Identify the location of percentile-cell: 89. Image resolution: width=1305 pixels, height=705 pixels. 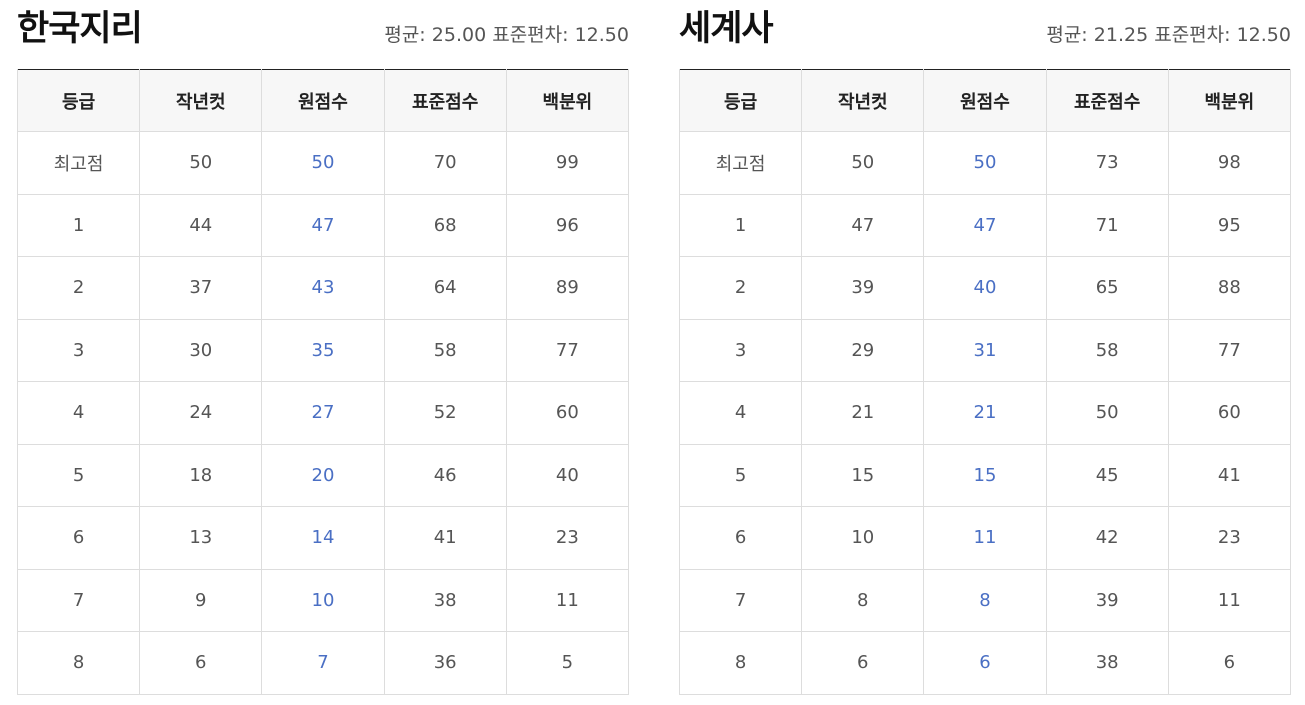
(567, 288).